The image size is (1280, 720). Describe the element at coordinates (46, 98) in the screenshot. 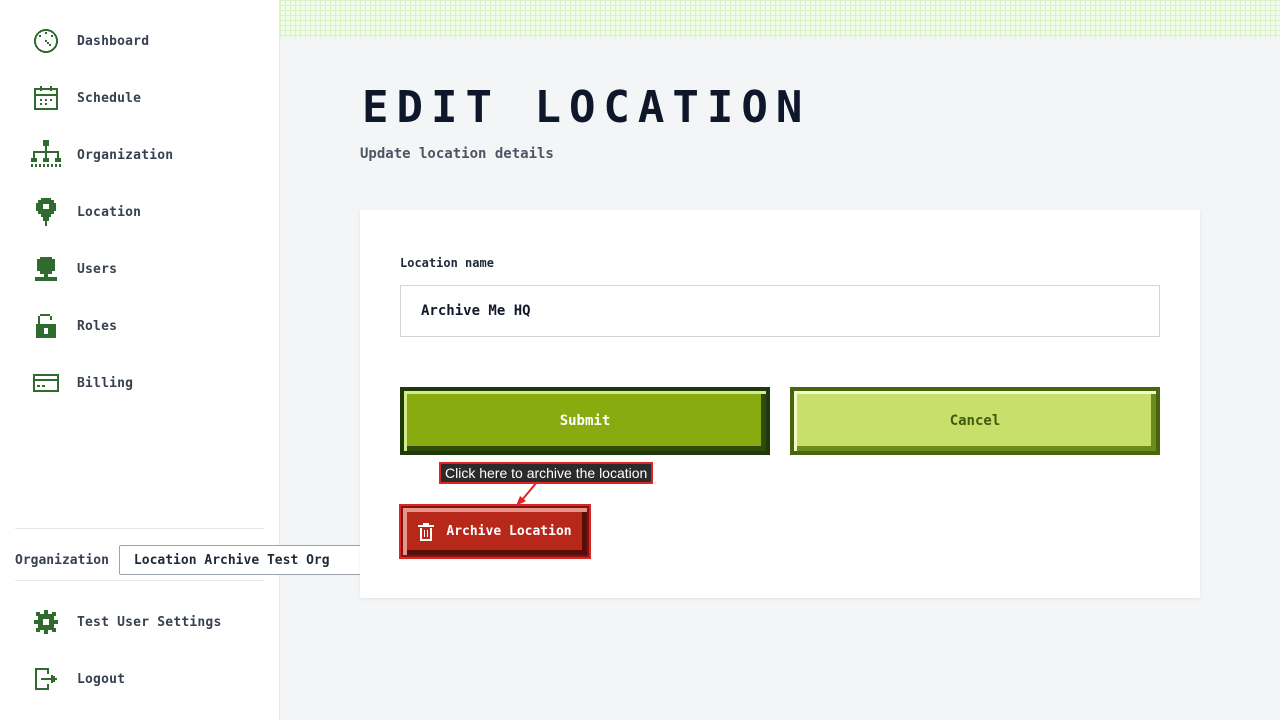

I see `calendar-icon` at that location.